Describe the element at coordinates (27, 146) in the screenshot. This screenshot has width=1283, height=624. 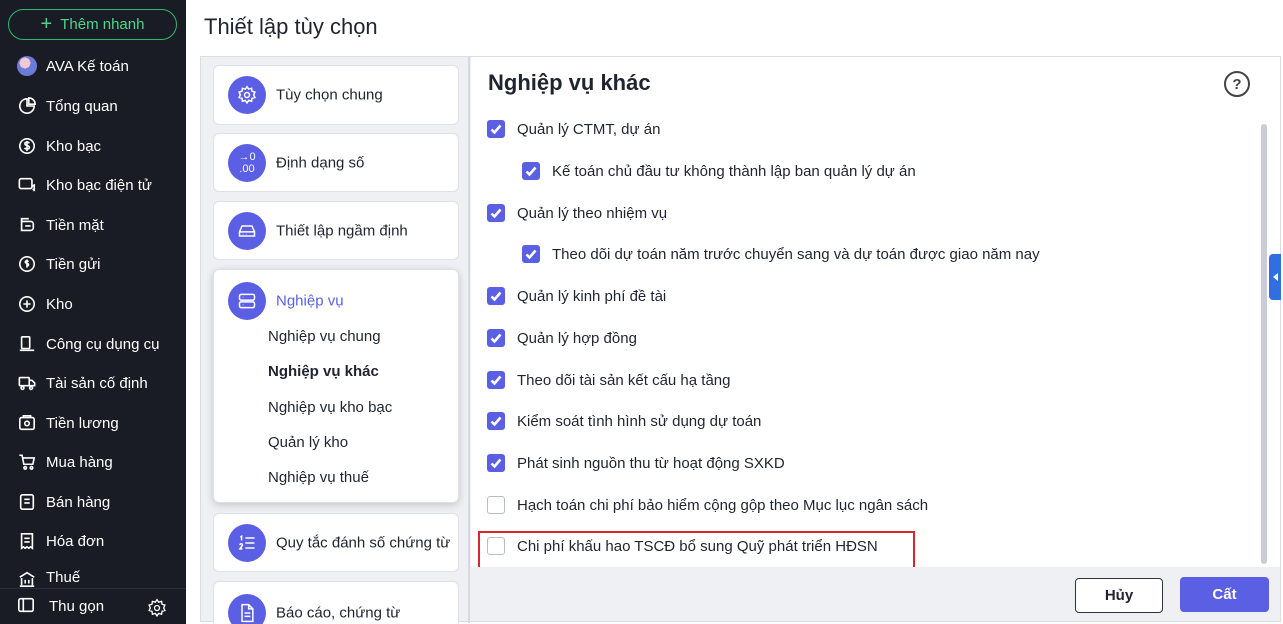
I see `dollar-icon` at that location.